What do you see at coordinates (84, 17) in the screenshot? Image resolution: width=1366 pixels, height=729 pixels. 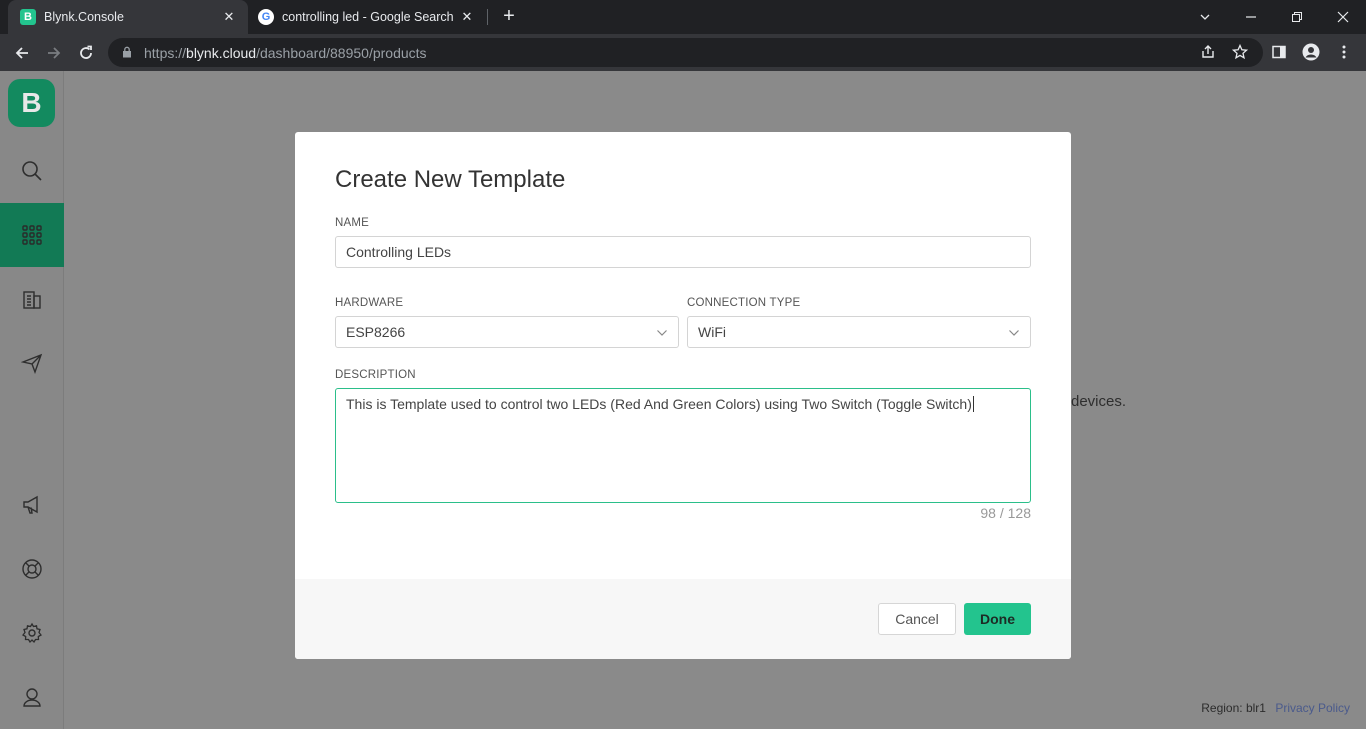 I see `tab-title: Blynk.Console` at bounding box center [84, 17].